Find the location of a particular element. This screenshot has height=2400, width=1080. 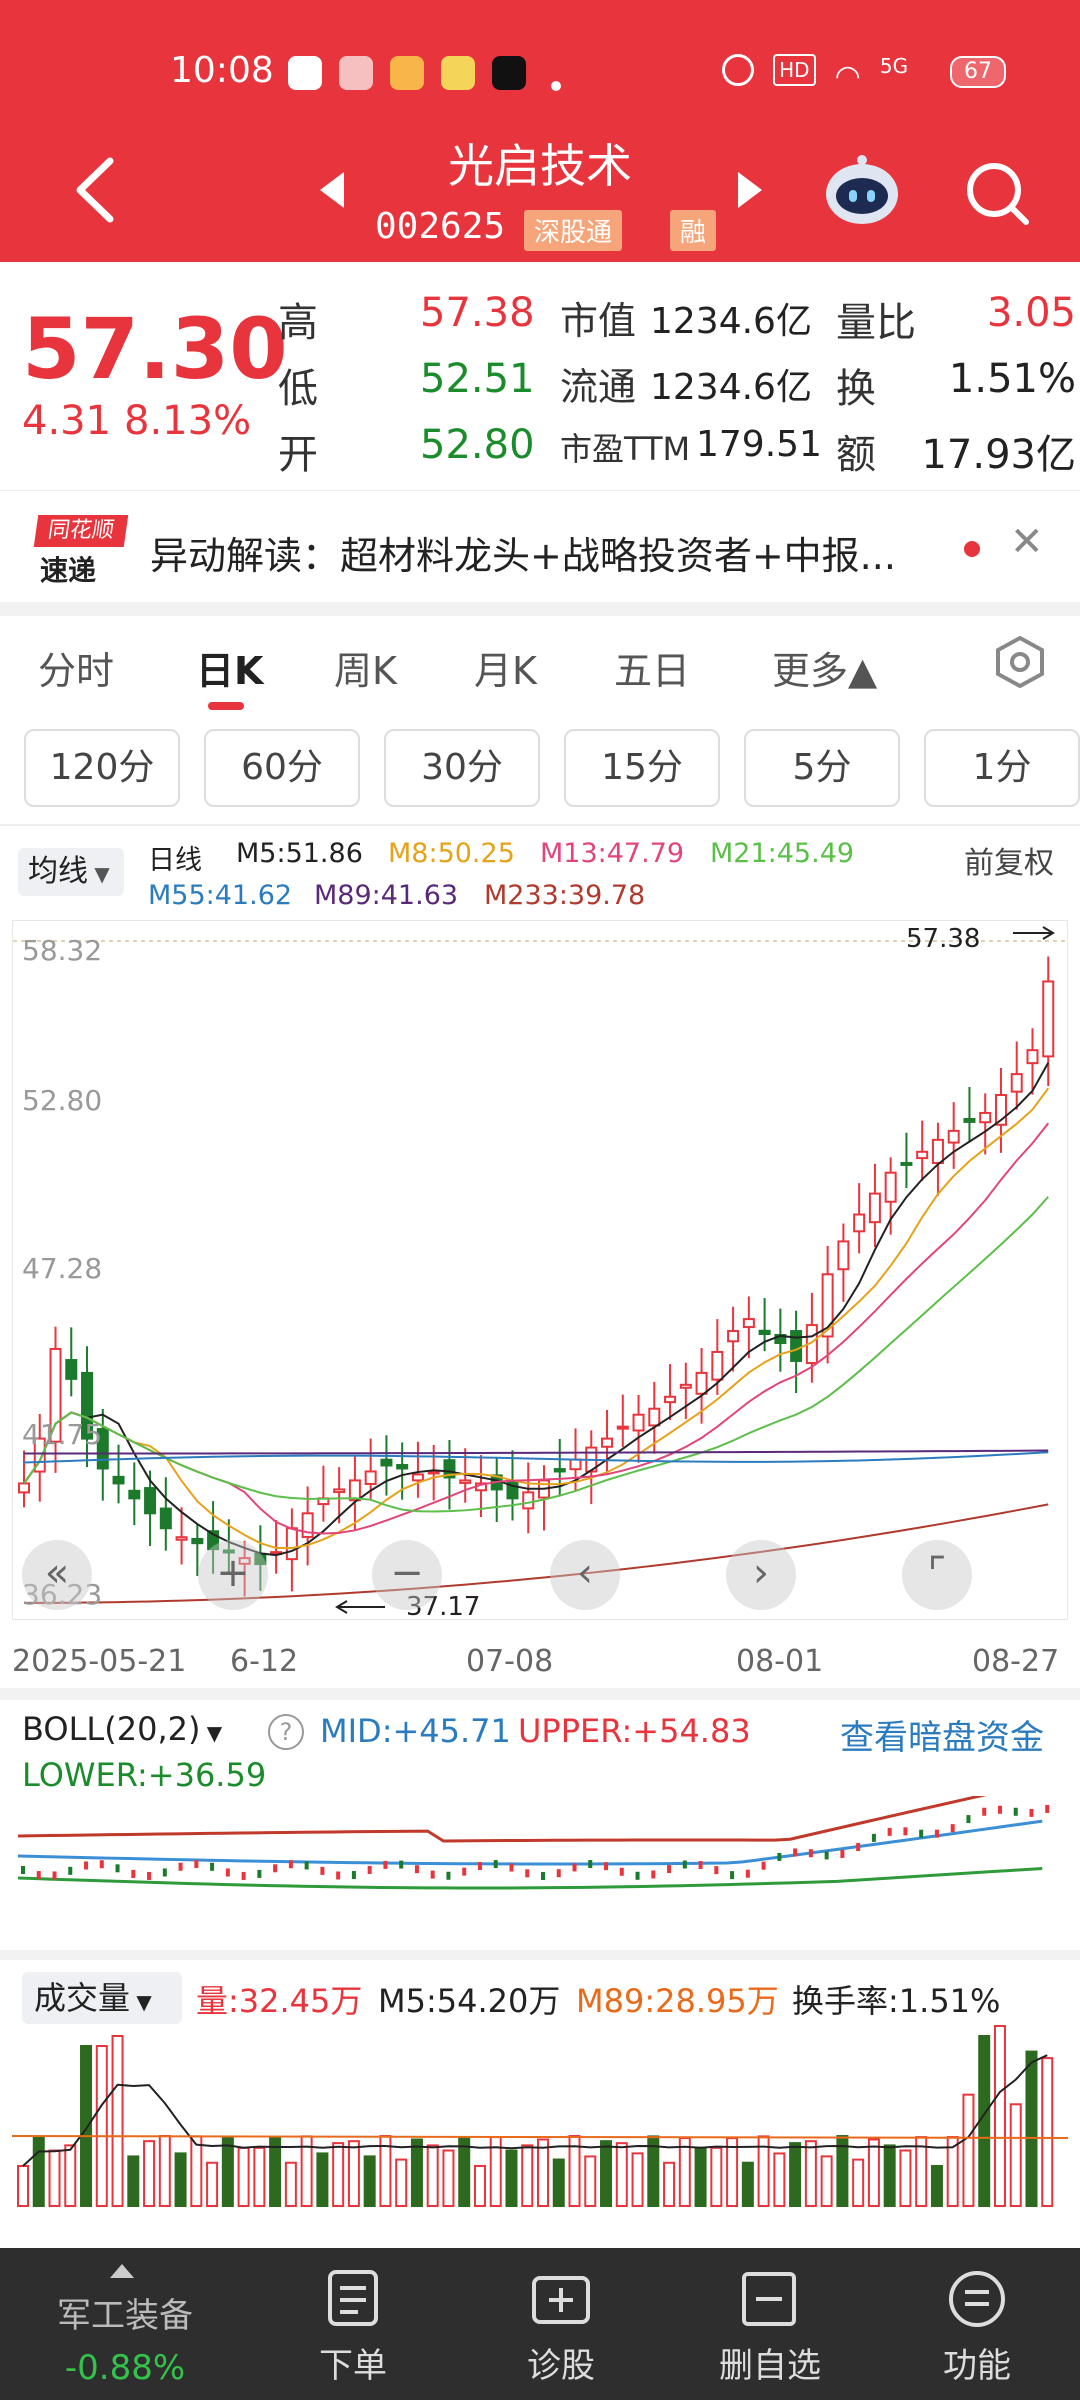

boll-lower-line is located at coordinates (530, 1878).